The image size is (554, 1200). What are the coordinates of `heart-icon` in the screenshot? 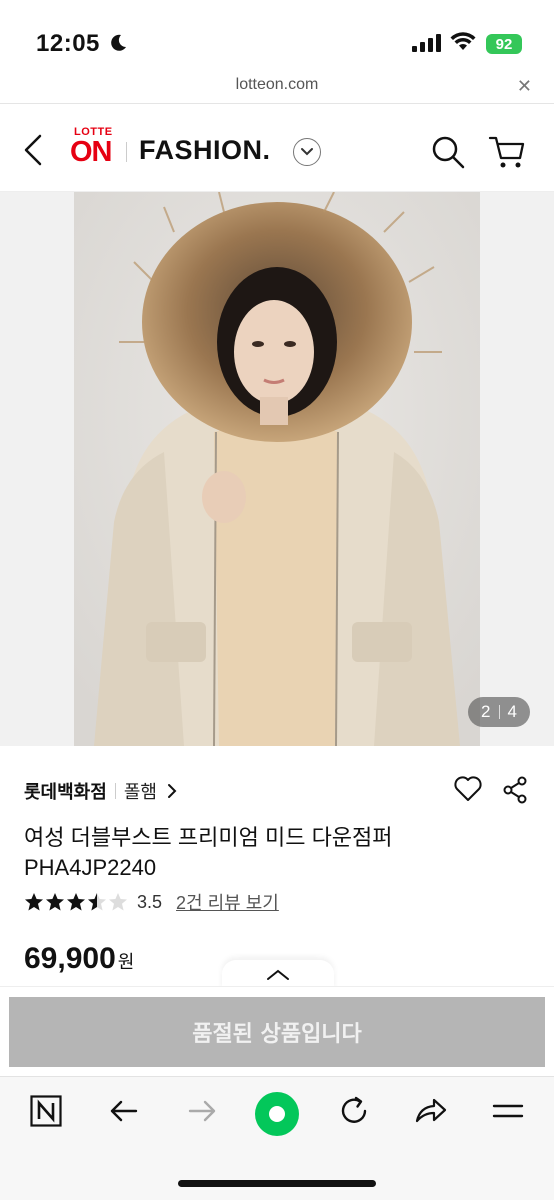 It's located at (468, 789).